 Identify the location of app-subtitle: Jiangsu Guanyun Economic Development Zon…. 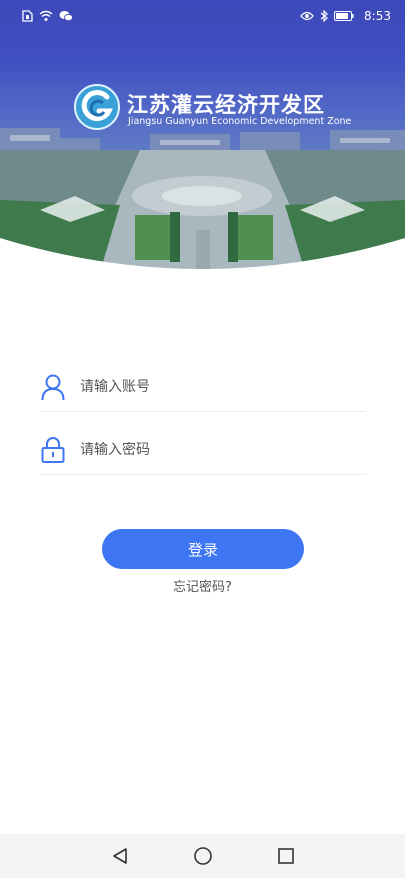
(240, 121).